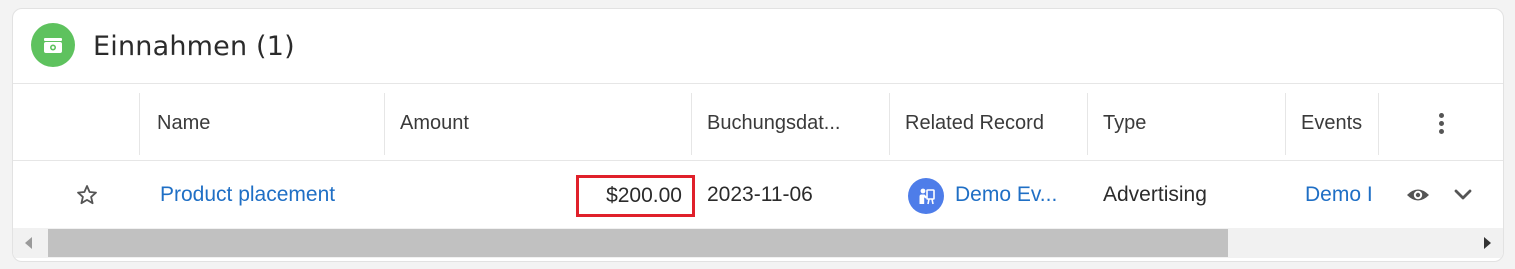 This screenshot has width=1515, height=269. I want to click on row-amount: $200.00, so click(644, 195).